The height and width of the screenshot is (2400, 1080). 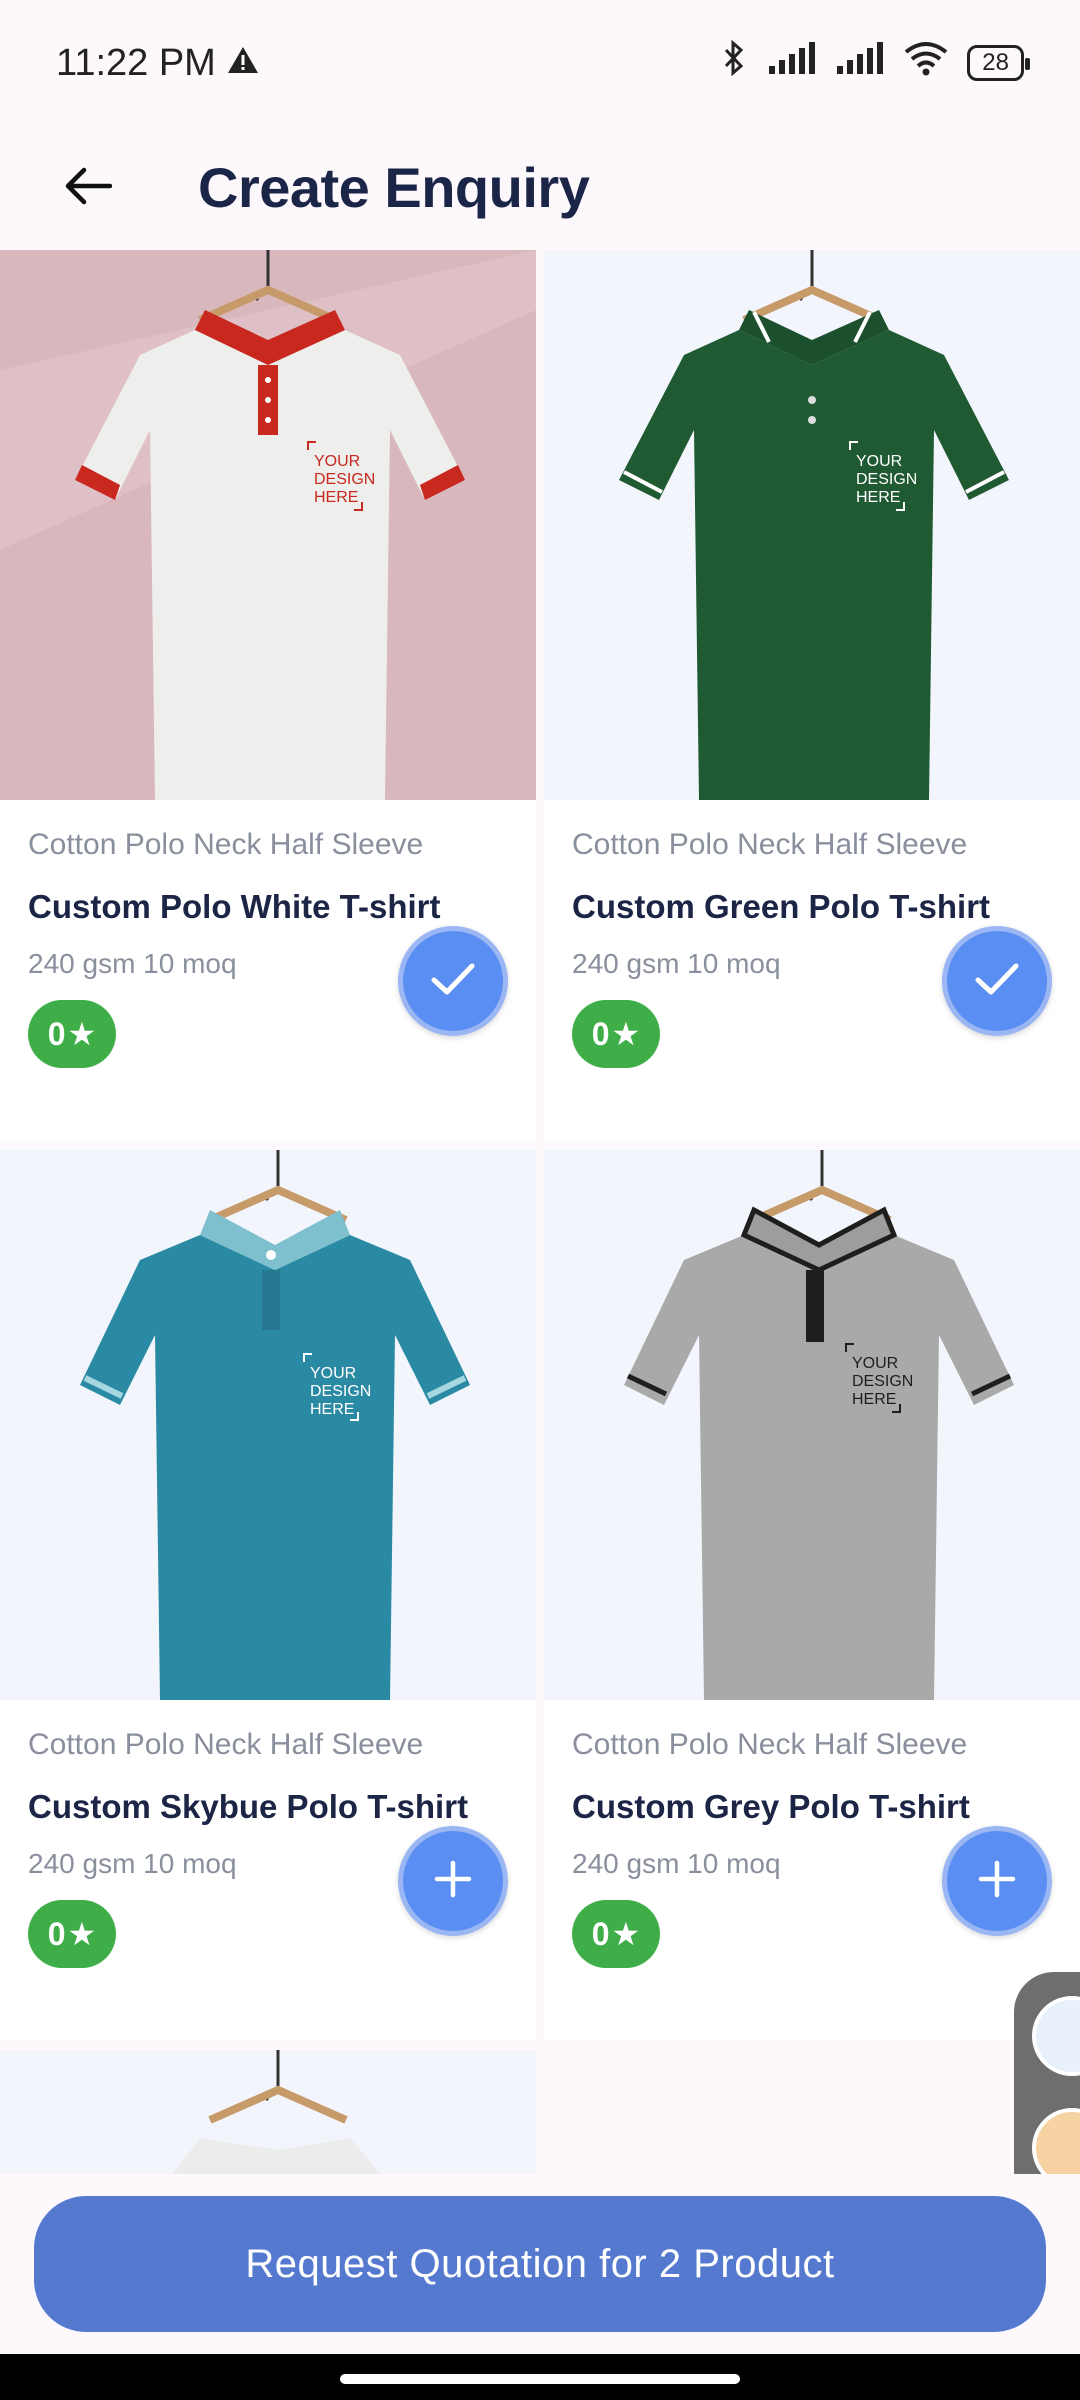 I want to click on status-time: 11:22 PM, so click(x=136, y=62).